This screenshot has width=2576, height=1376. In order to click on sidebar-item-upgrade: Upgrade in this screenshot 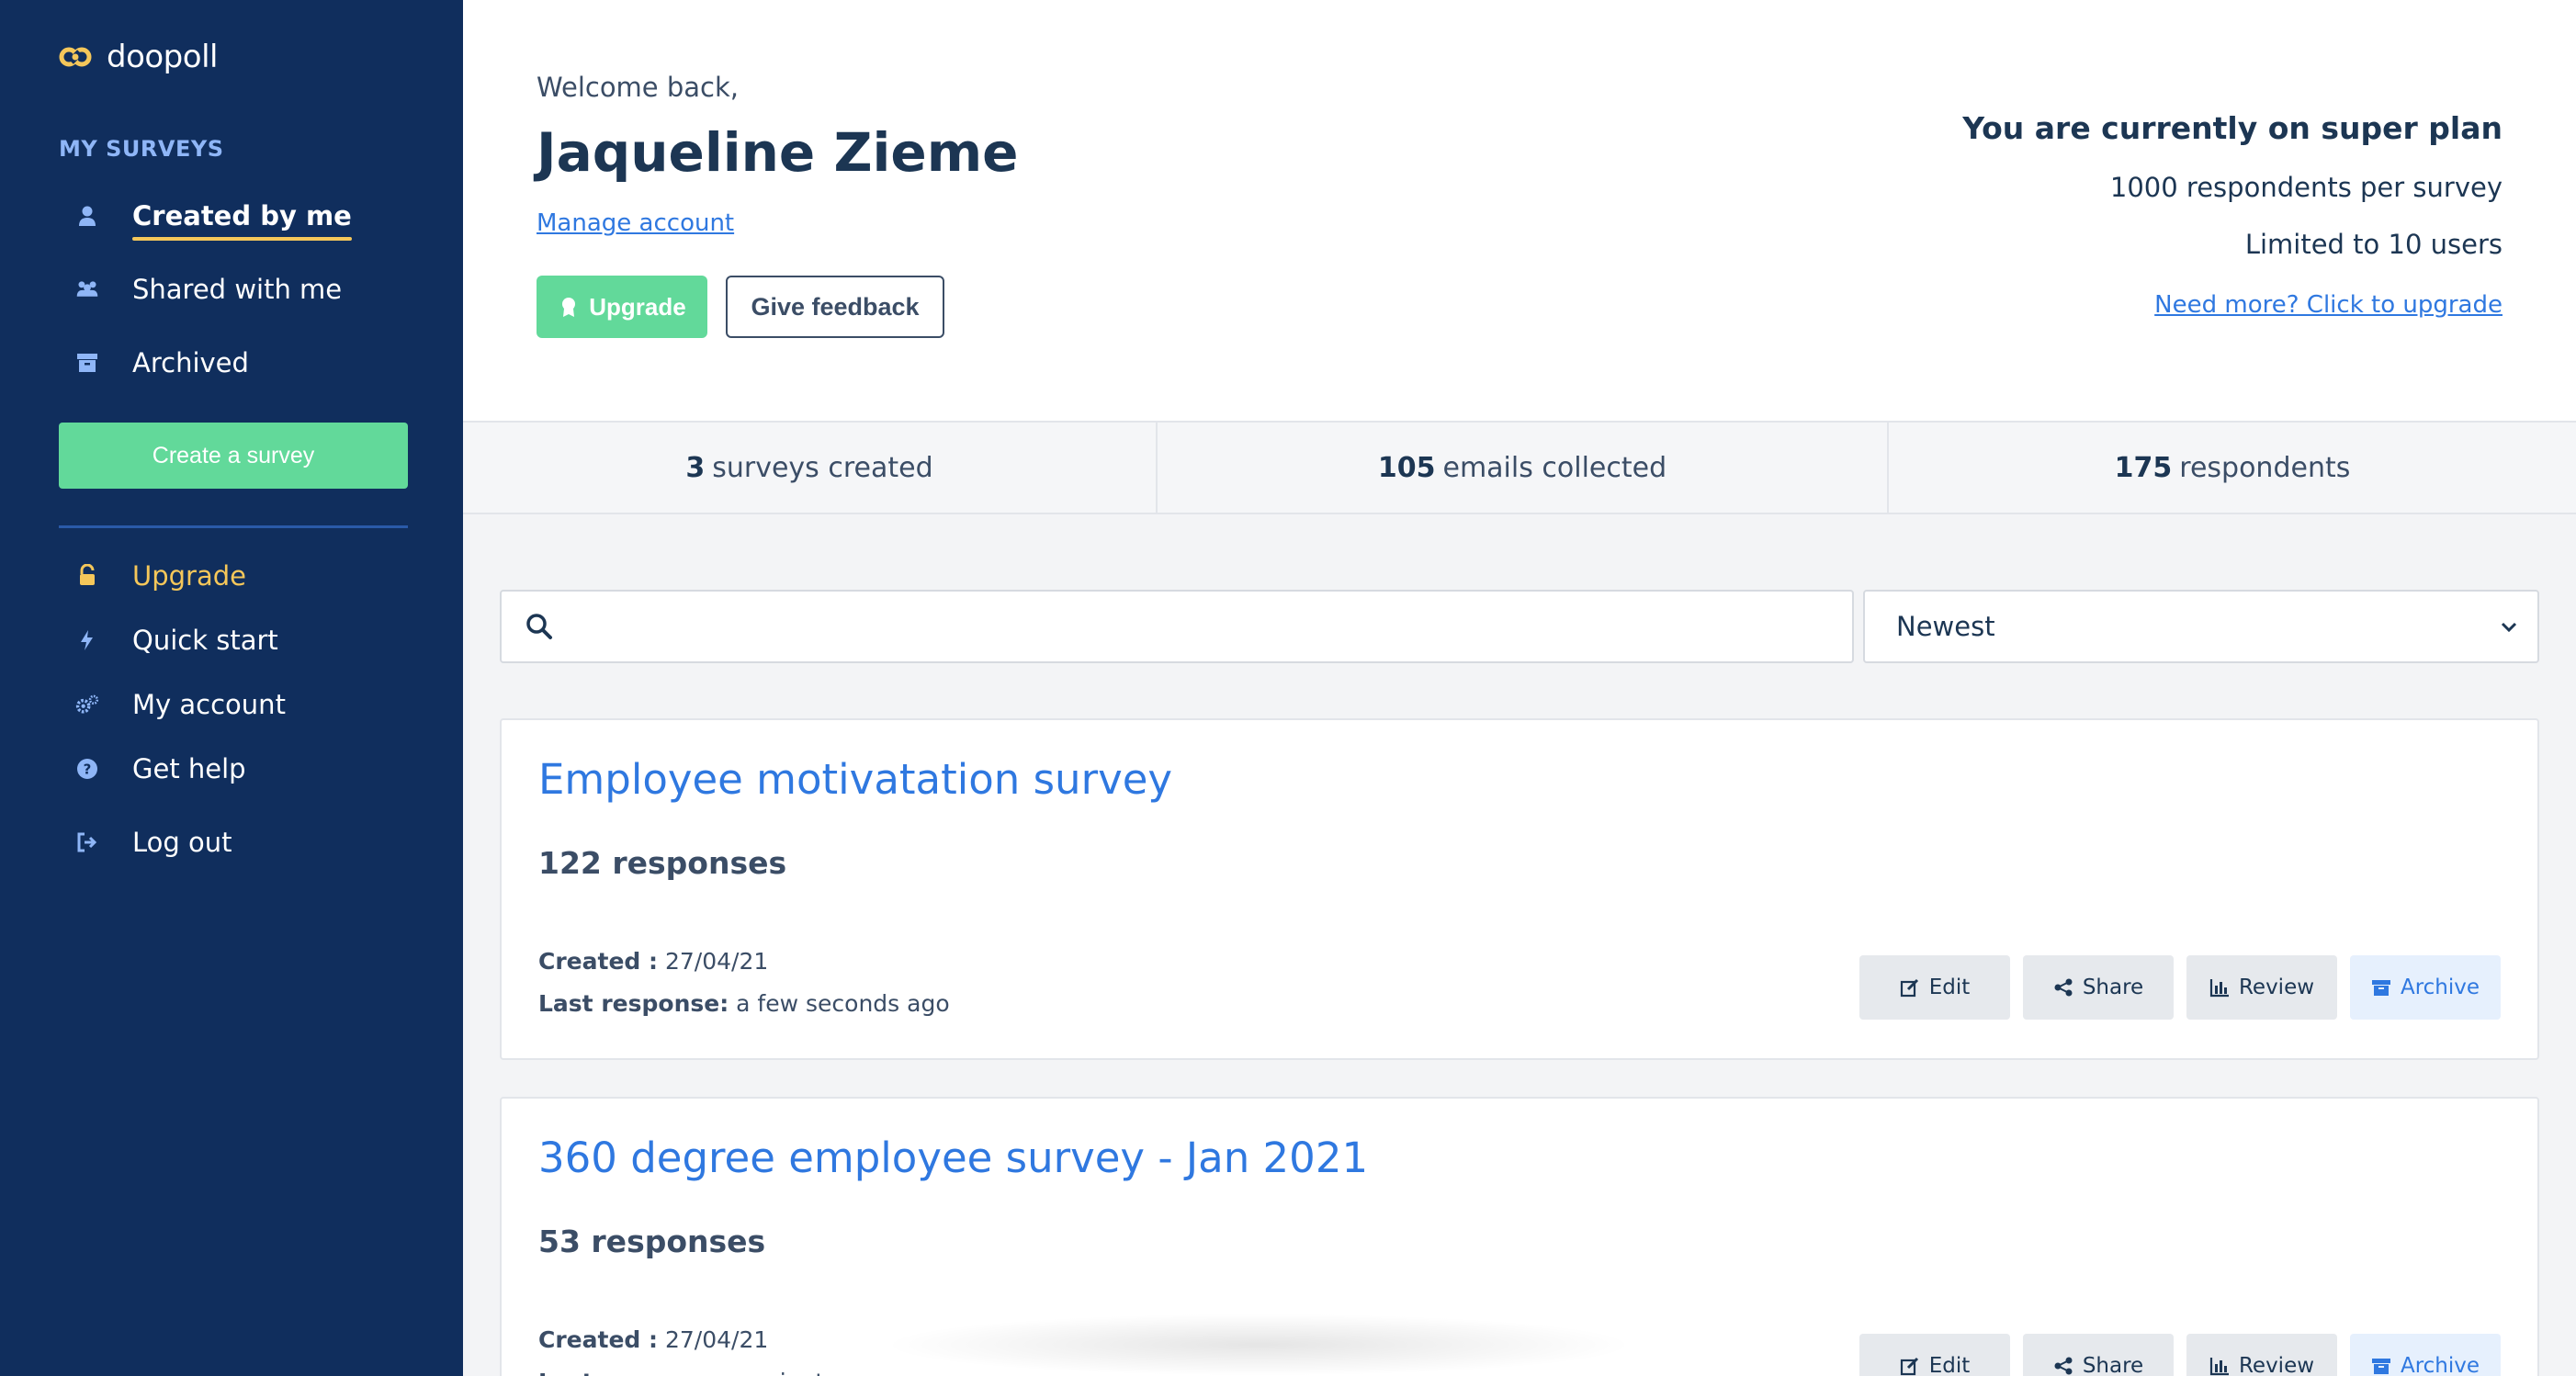, I will do `click(152, 576)`.